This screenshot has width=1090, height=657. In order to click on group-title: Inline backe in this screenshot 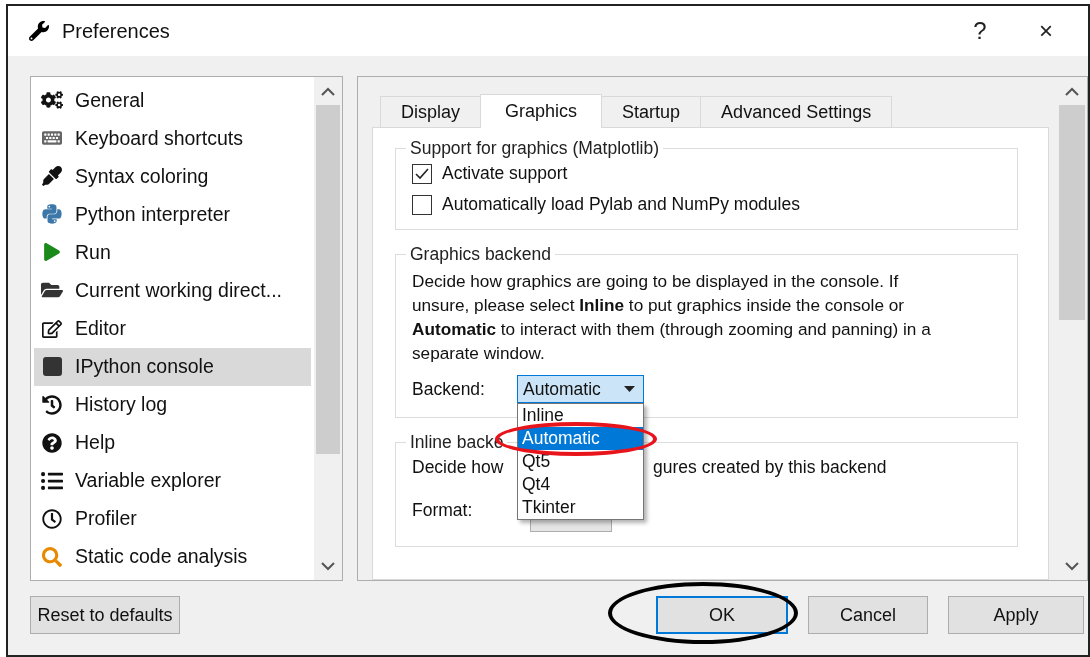, I will do `click(457, 442)`.